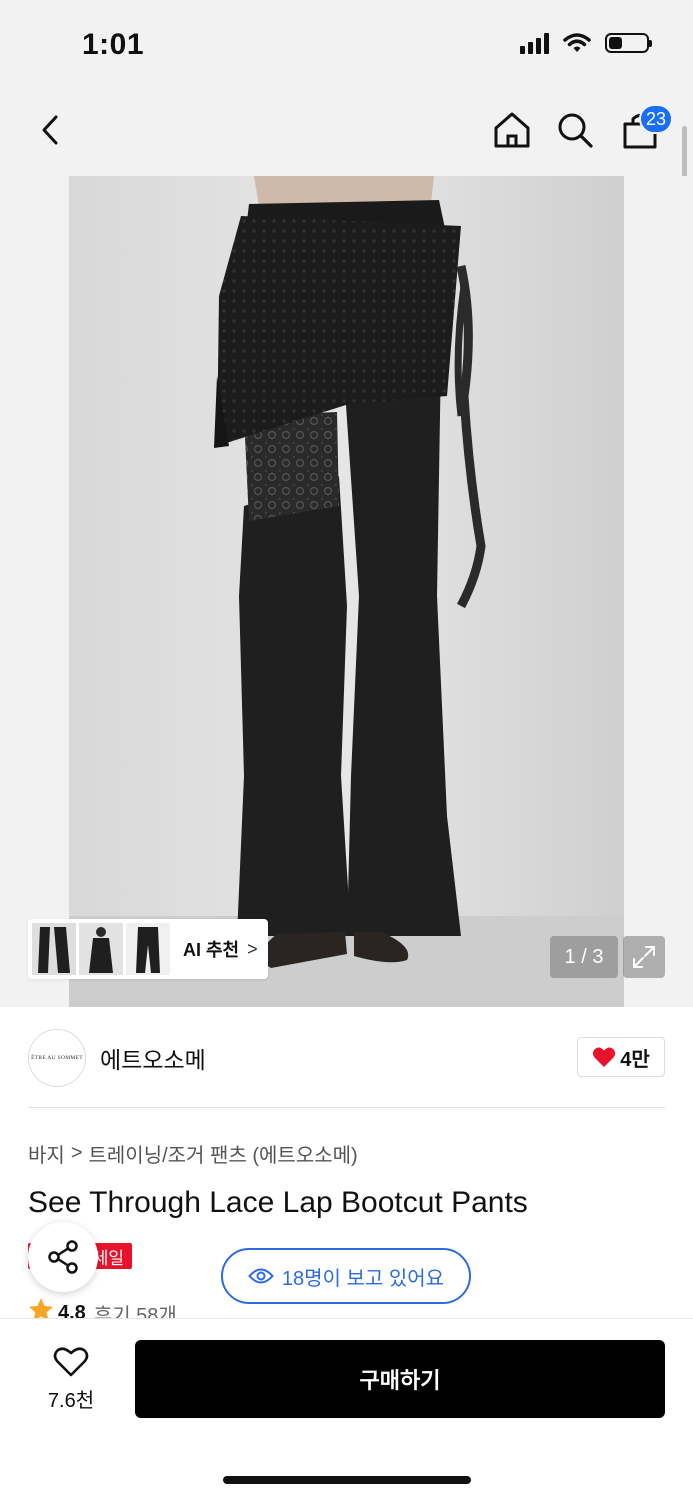 This screenshot has height=1501, width=693. Describe the element at coordinates (400, 1379) in the screenshot. I see `buy-button: 구매하기` at that location.